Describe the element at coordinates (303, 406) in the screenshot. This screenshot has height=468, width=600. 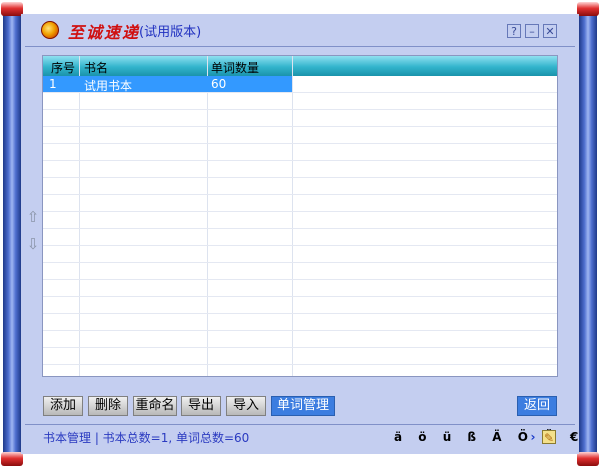
I see `word-manage-button: 单词管理` at that location.